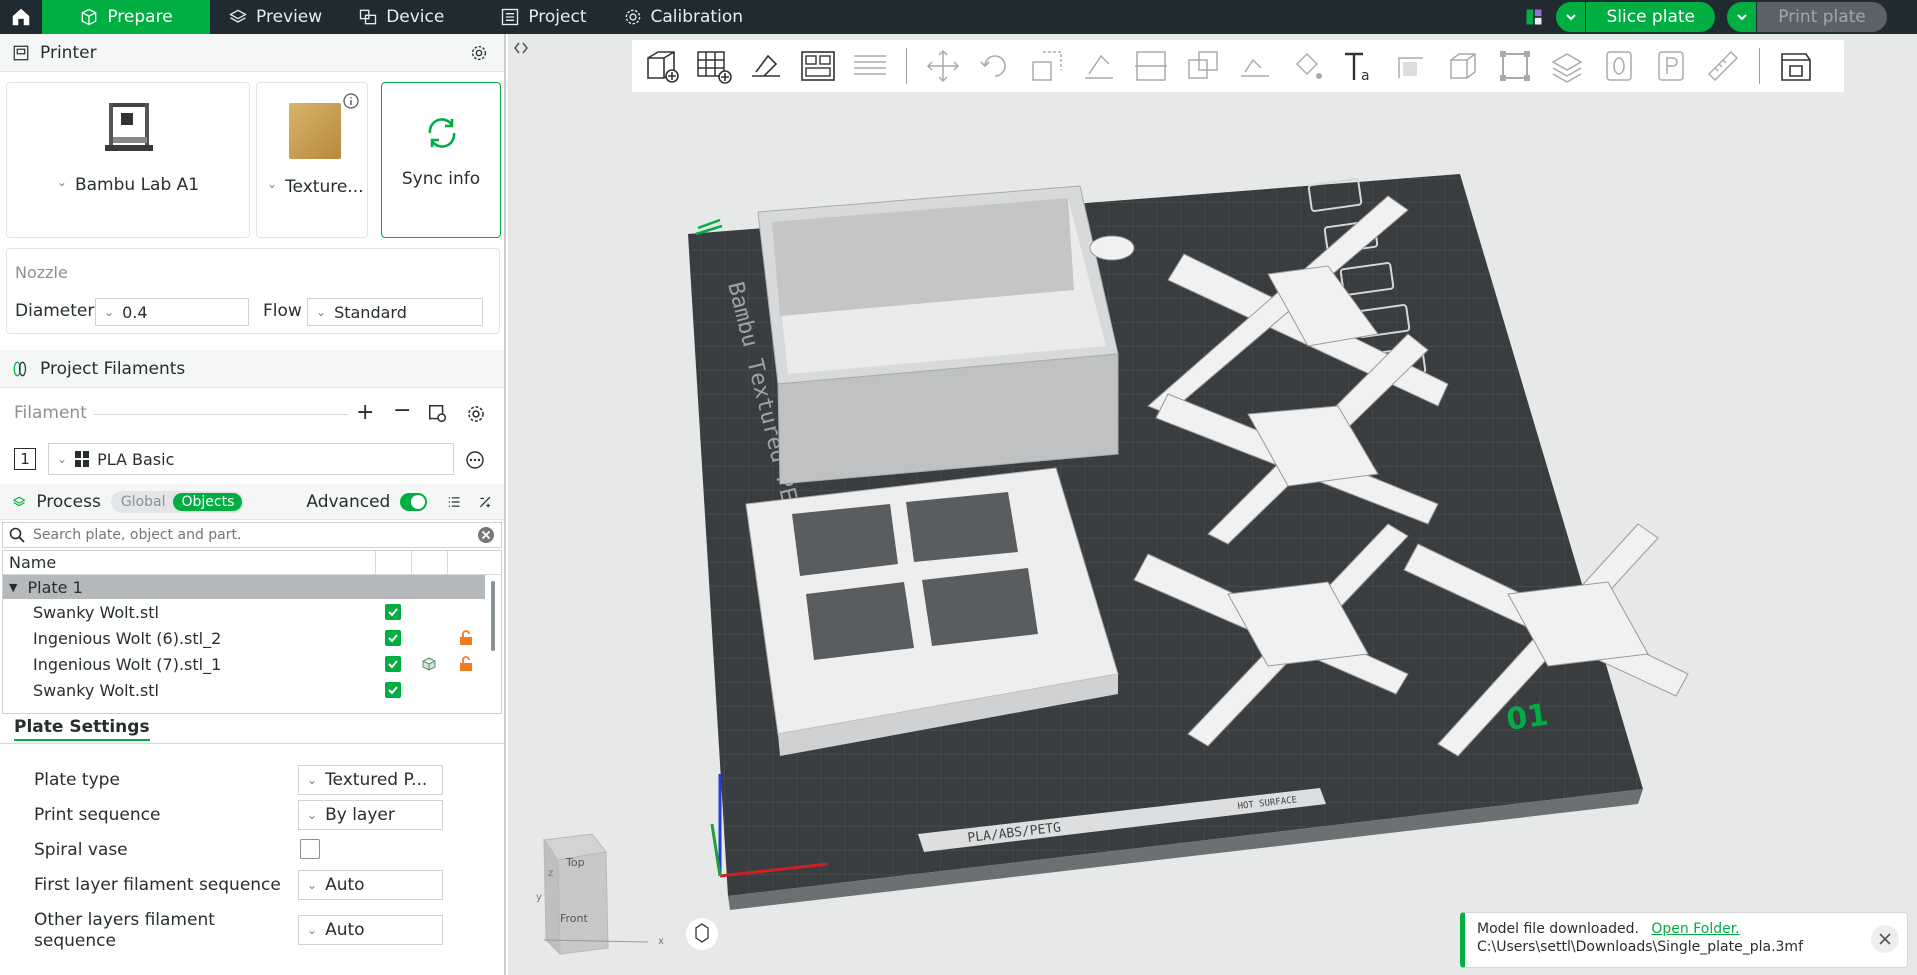  What do you see at coordinates (661, 941) in the screenshot?
I see `svg-text: x` at bounding box center [661, 941].